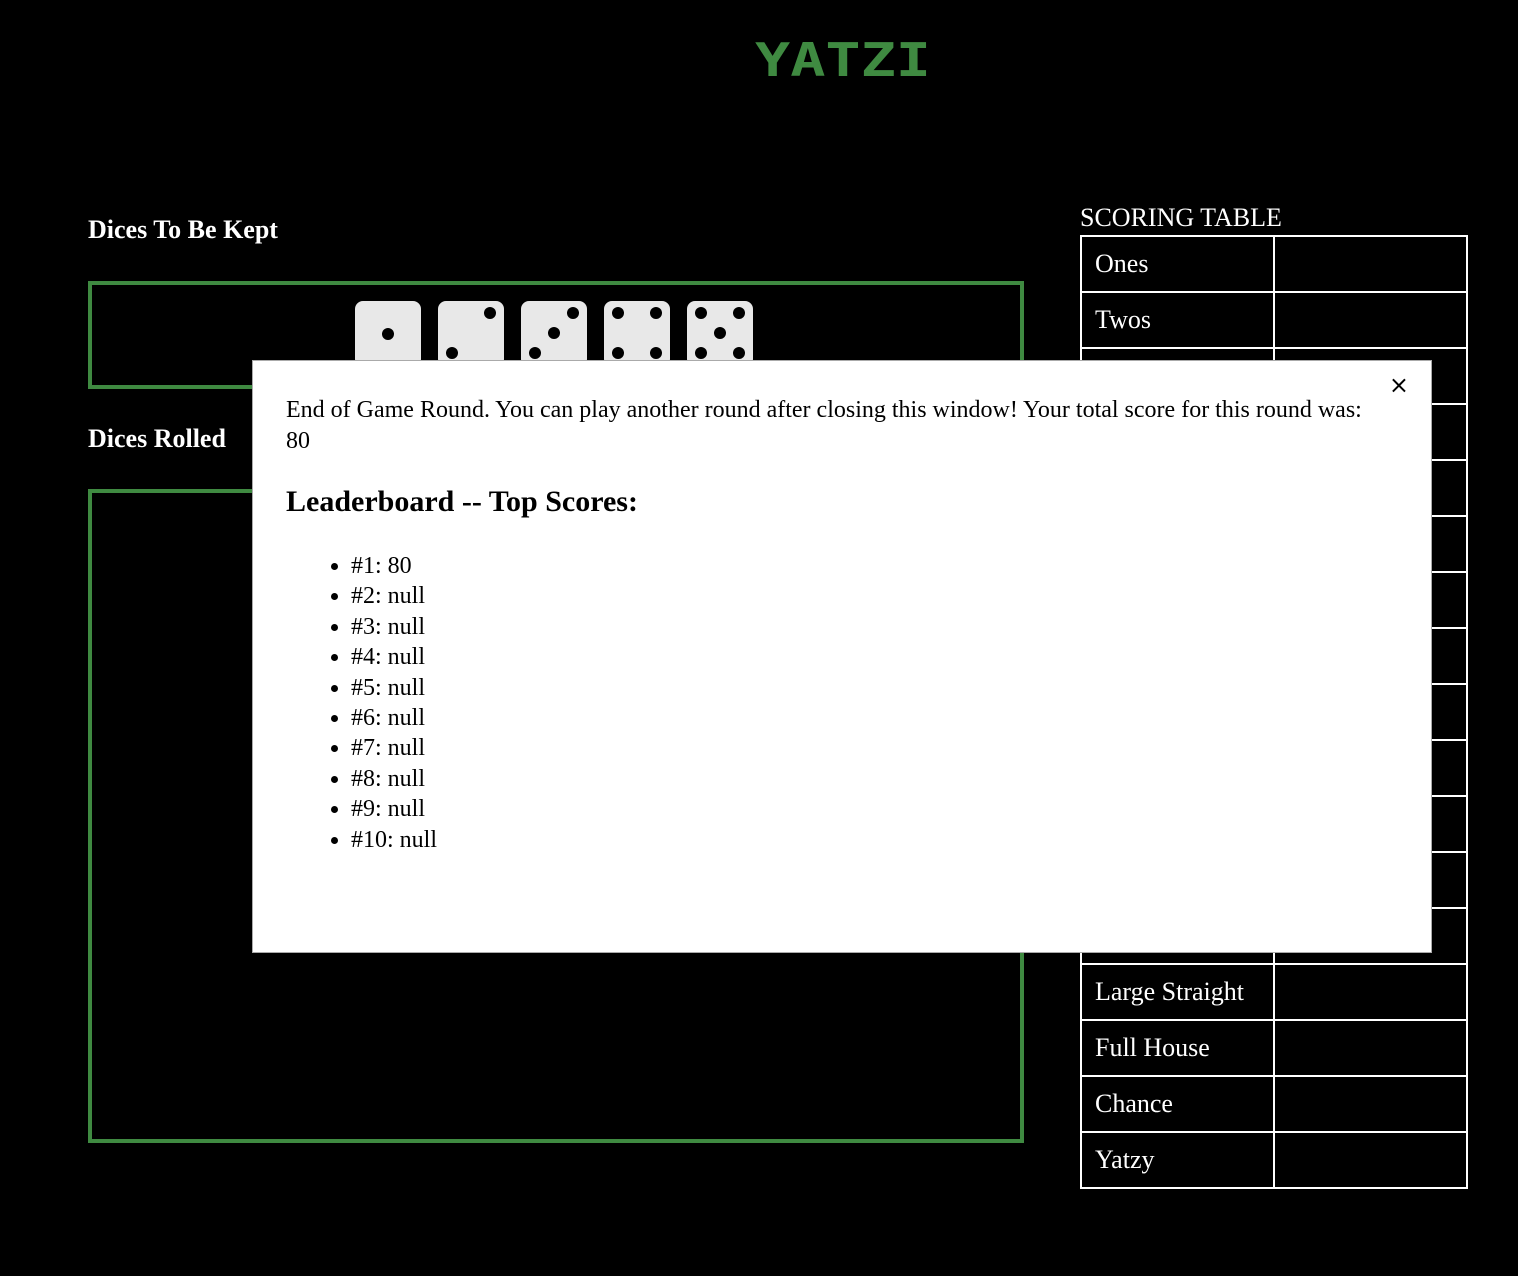  I want to click on score-row: Twos, so click(1274, 320).